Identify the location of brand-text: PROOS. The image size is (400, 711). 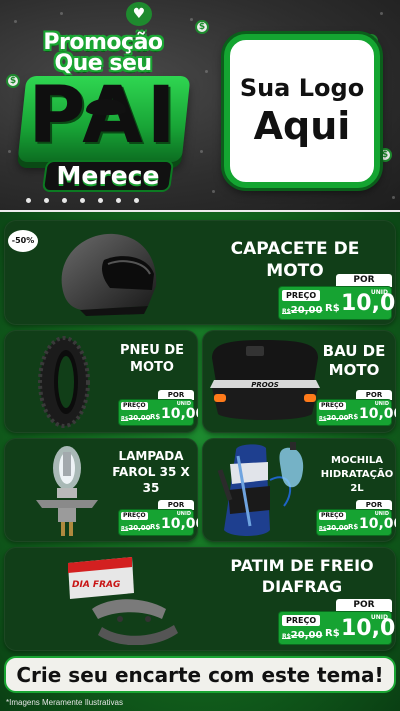
(264, 385).